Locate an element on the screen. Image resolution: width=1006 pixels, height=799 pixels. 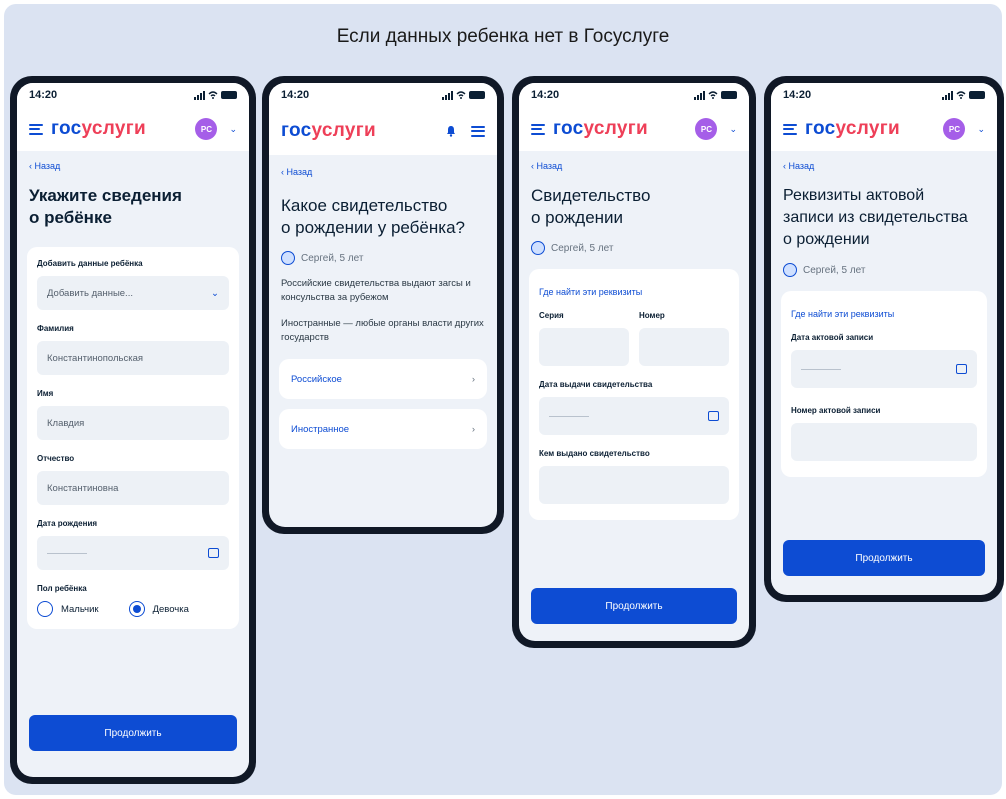
option-russian: Российское › is located at coordinates (383, 379).